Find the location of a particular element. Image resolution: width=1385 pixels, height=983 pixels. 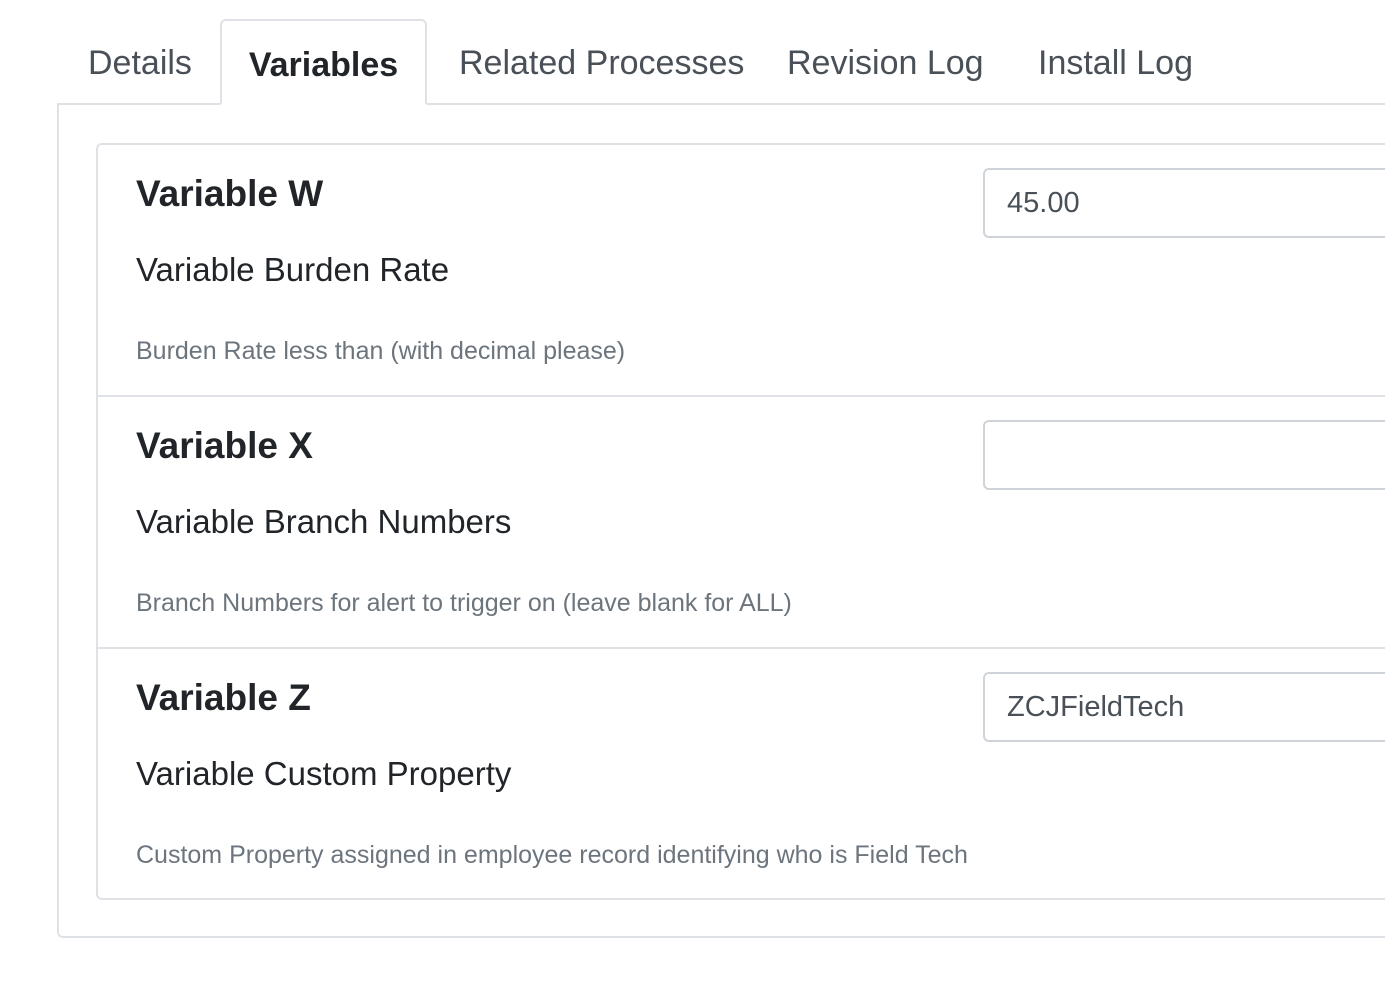

tab-related-processes: Related Processes is located at coordinates (601, 61).